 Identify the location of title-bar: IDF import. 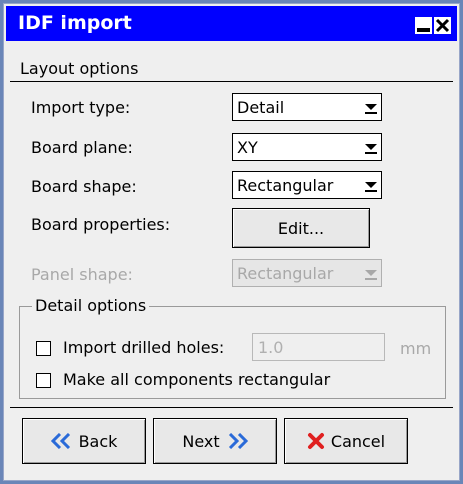
(231, 23).